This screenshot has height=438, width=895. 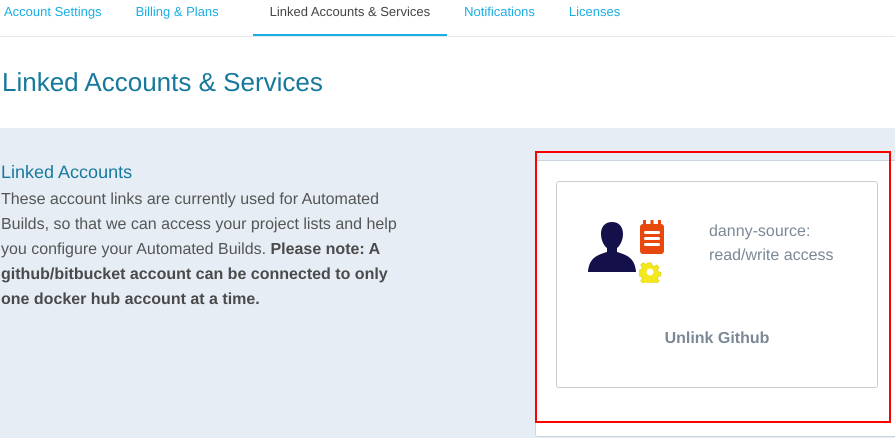 What do you see at coordinates (650, 272) in the screenshot?
I see `gear-icon` at bounding box center [650, 272].